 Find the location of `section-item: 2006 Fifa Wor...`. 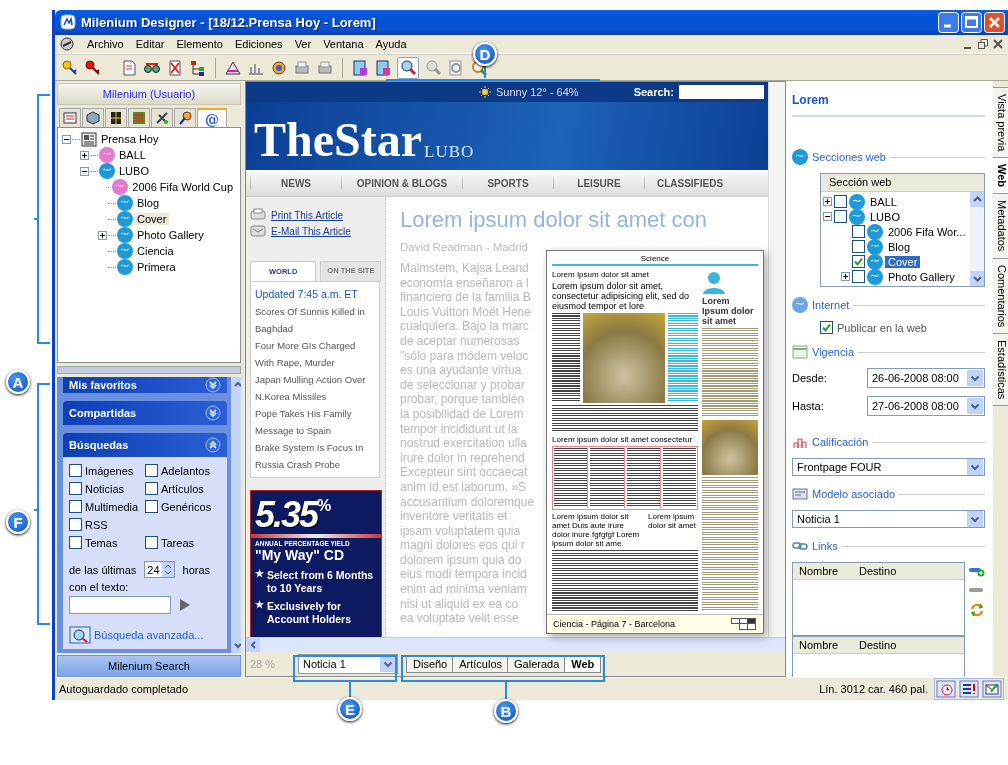

section-item: 2006 Fifa Wor... is located at coordinates (927, 231).